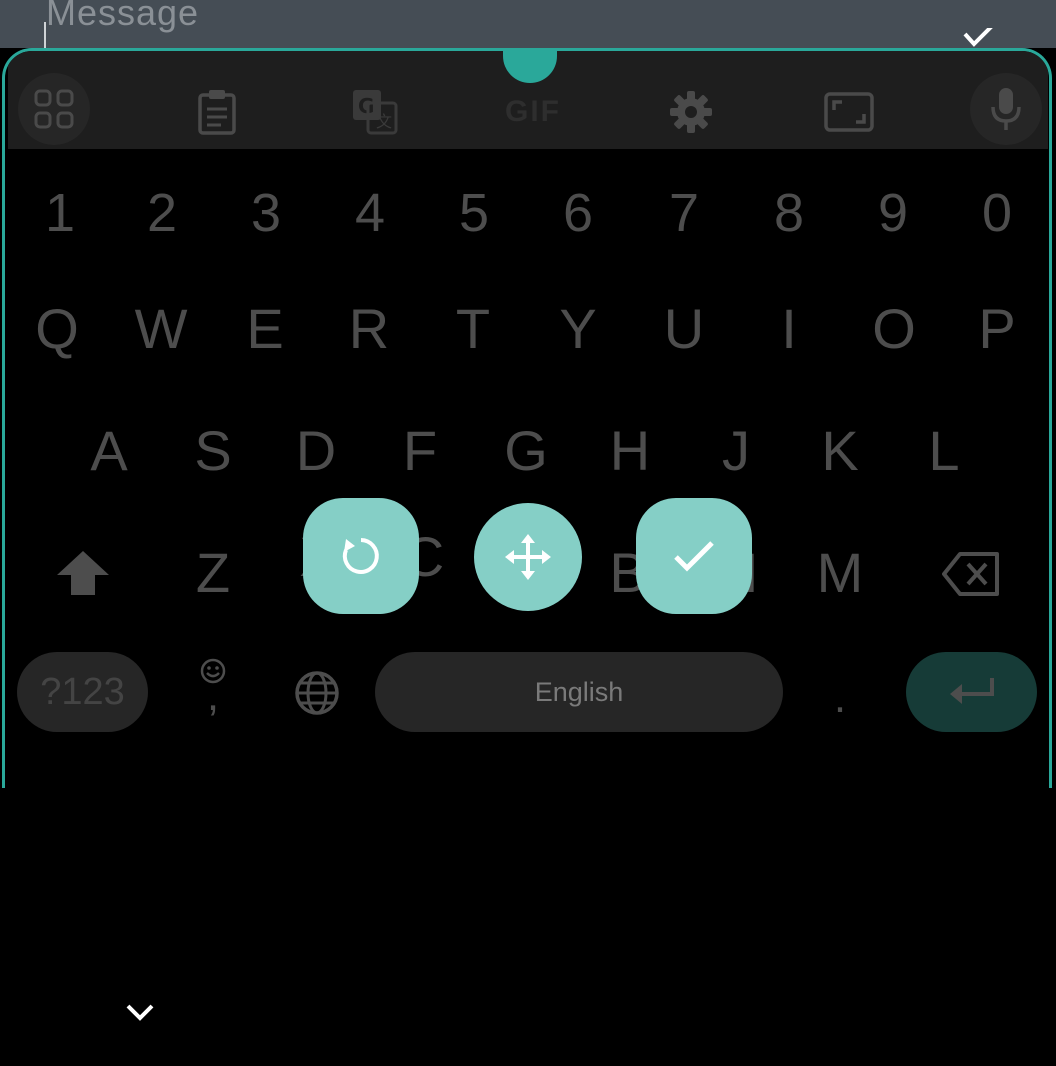 The height and width of the screenshot is (1066, 1056). I want to click on key-u: U, so click(684, 329).